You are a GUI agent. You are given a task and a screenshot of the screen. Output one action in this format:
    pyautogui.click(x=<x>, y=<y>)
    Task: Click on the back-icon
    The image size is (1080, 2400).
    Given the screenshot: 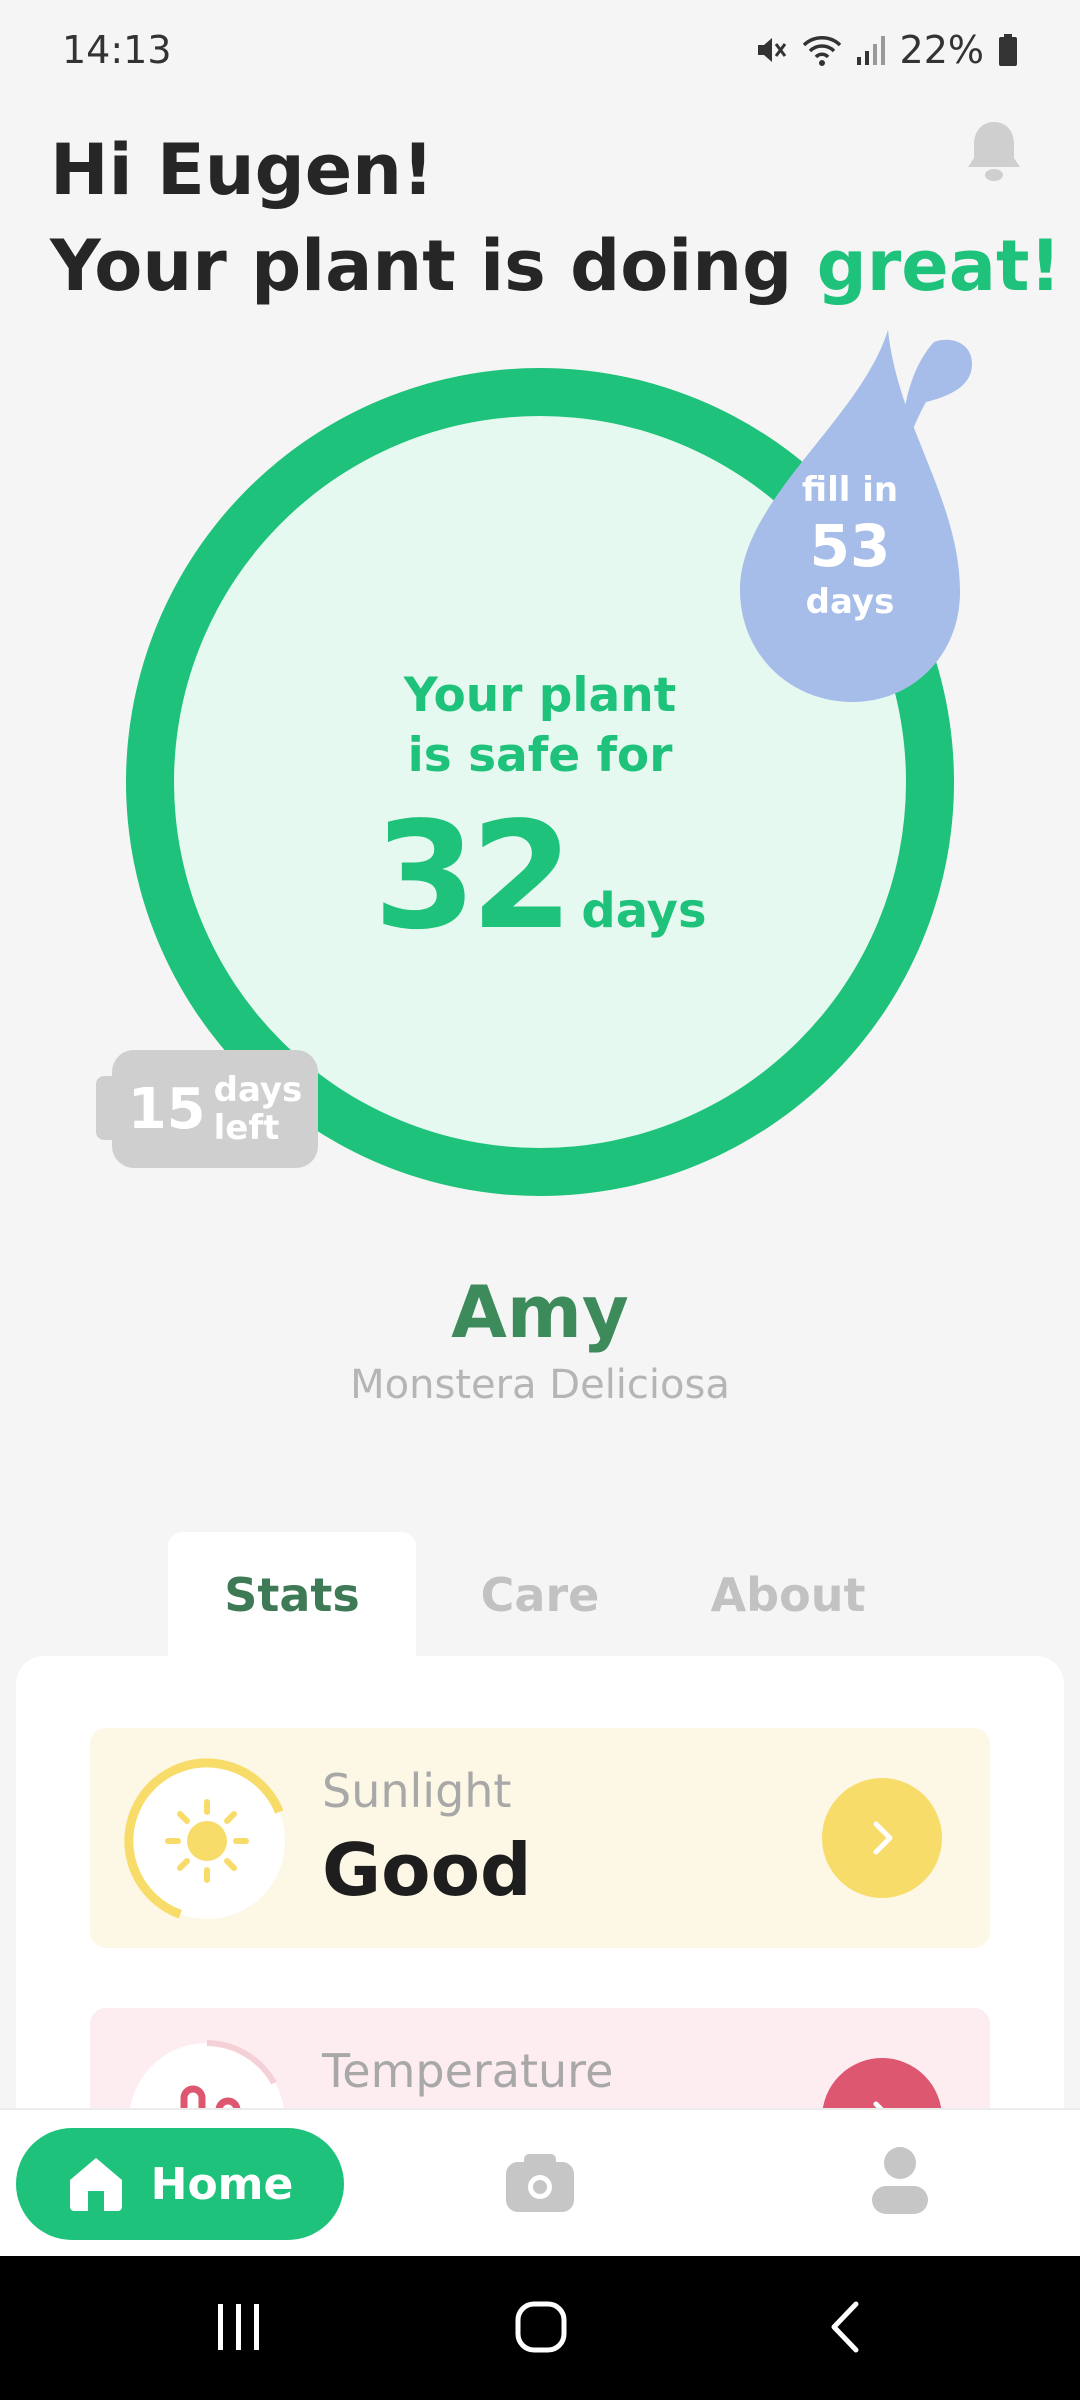 What is the action you would take?
    pyautogui.click(x=846, y=2327)
    